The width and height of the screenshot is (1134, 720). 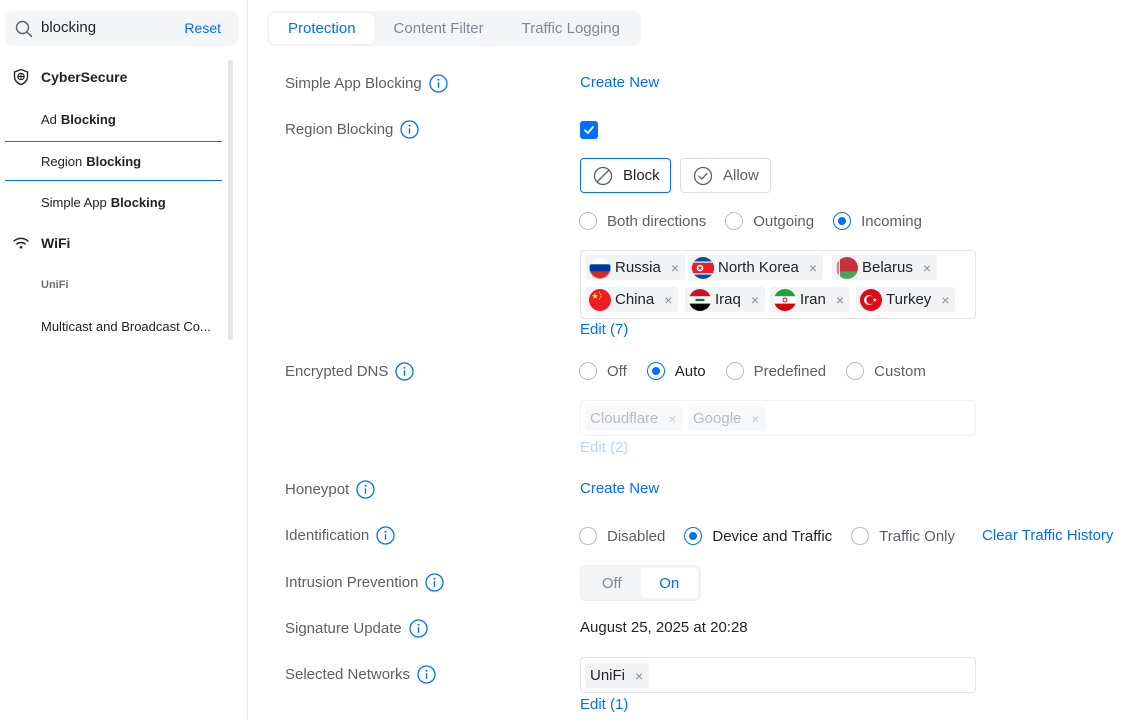 What do you see at coordinates (56, 243) in the screenshot?
I see `sidebar-group-label: WiFi` at bounding box center [56, 243].